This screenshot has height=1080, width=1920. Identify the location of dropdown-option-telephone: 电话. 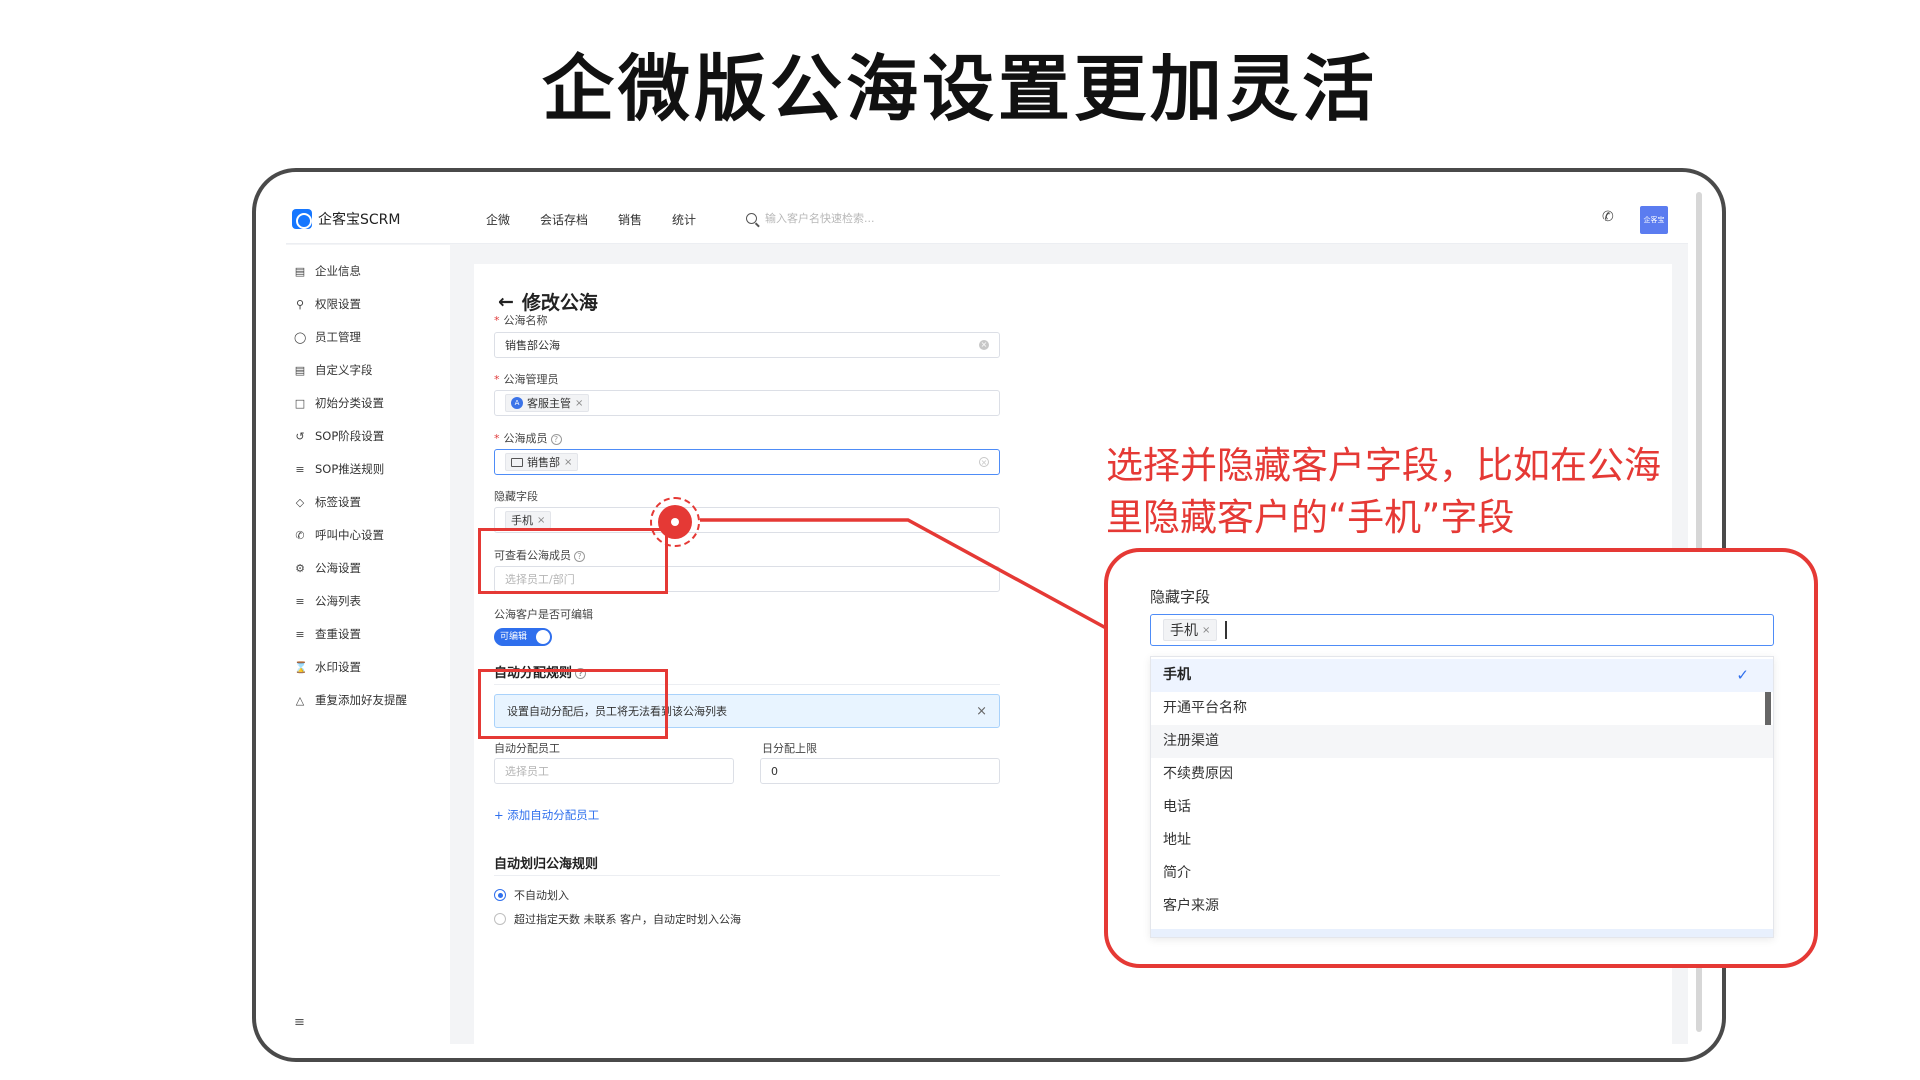
(1462, 807).